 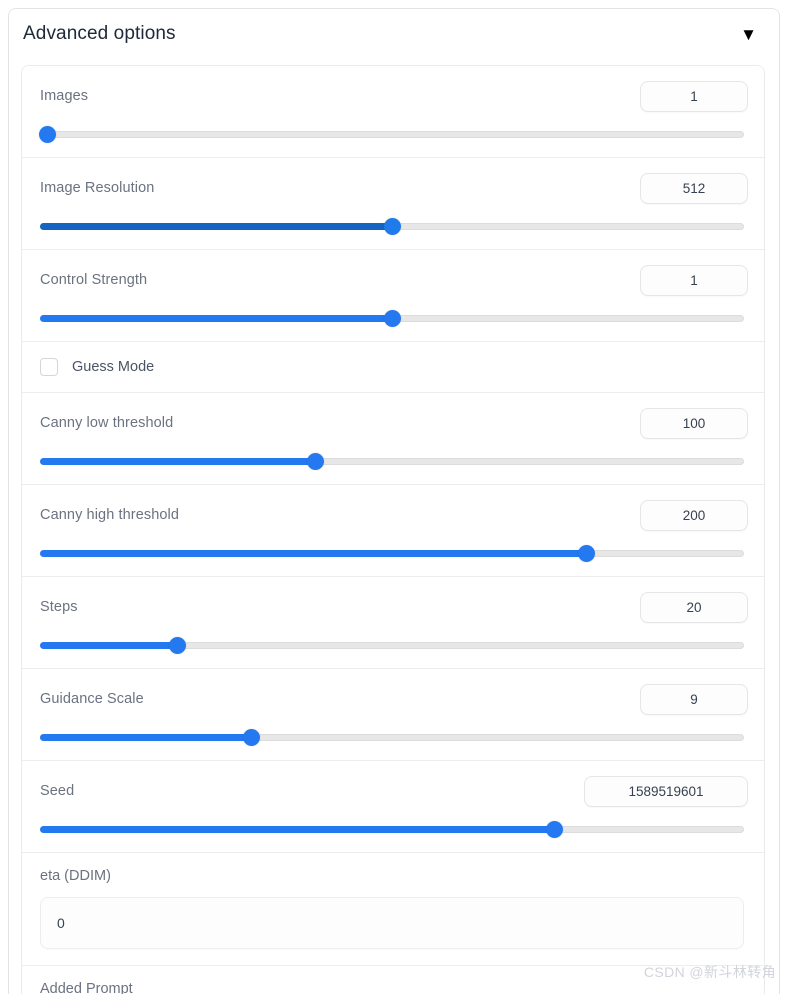 I want to click on accordion-header: Advanced options ▼, so click(x=394, y=34).